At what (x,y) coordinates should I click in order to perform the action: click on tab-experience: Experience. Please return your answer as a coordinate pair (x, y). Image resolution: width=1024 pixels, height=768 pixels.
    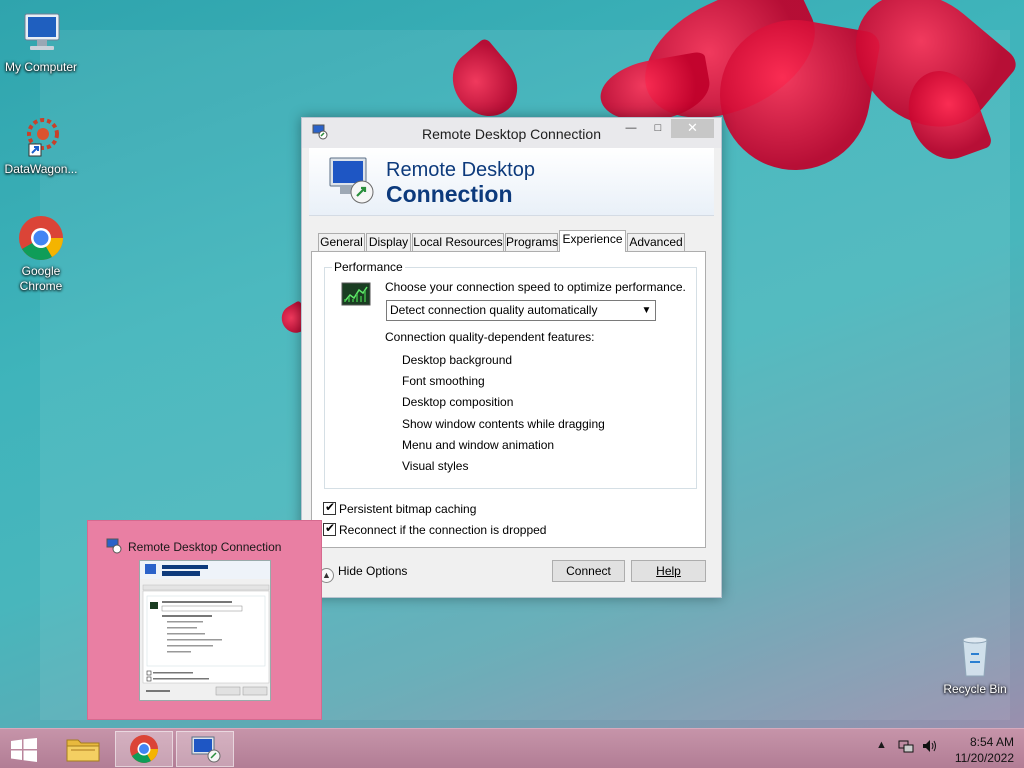
    Looking at the image, I should click on (592, 241).